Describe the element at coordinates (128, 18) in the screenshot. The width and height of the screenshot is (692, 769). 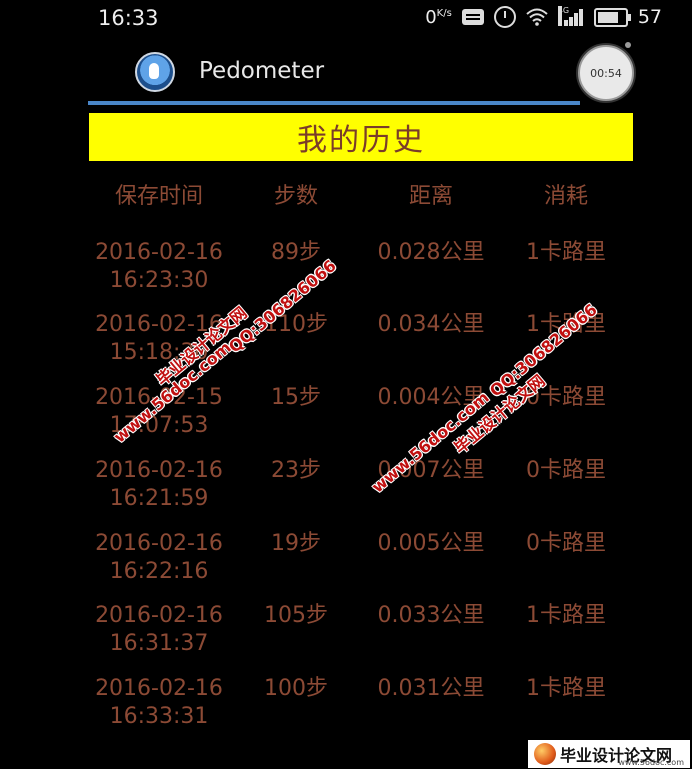
I see `status-time: 16:33` at that location.